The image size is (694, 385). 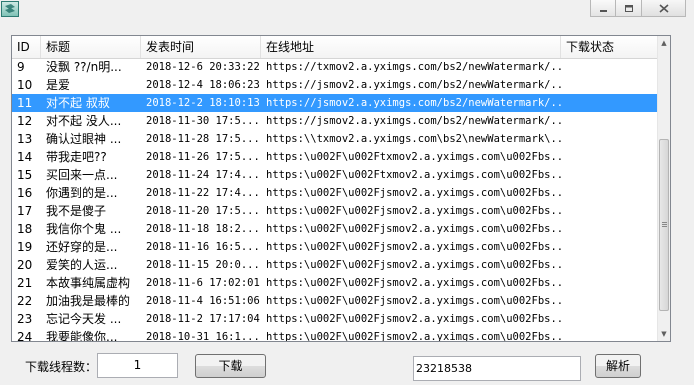 What do you see at coordinates (91, 47) in the screenshot?
I see `column-header-title: 标题` at bounding box center [91, 47].